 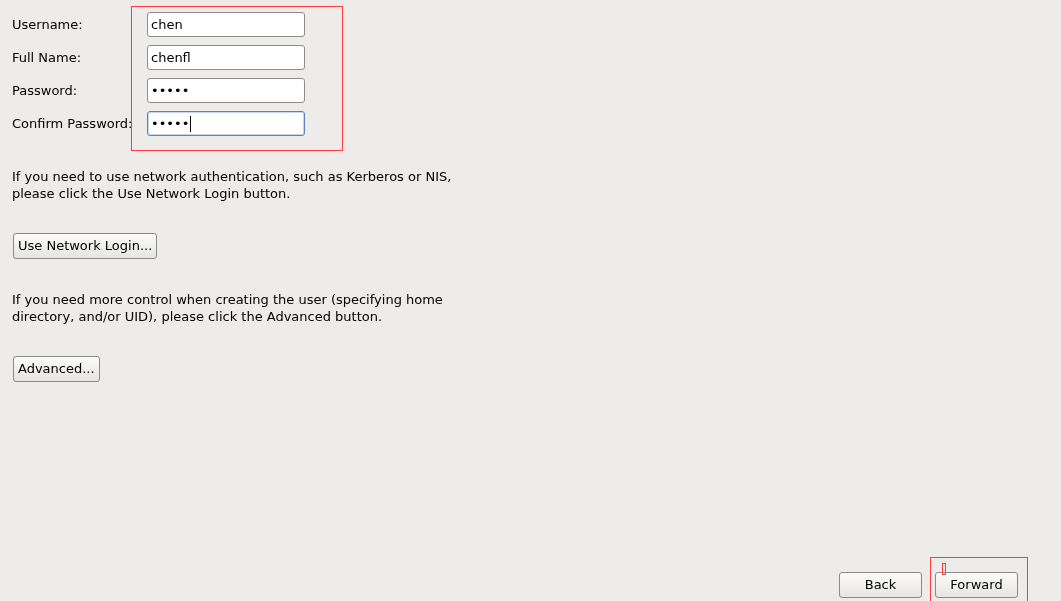 I want to click on input-field: chenfl, so click(x=226, y=57).